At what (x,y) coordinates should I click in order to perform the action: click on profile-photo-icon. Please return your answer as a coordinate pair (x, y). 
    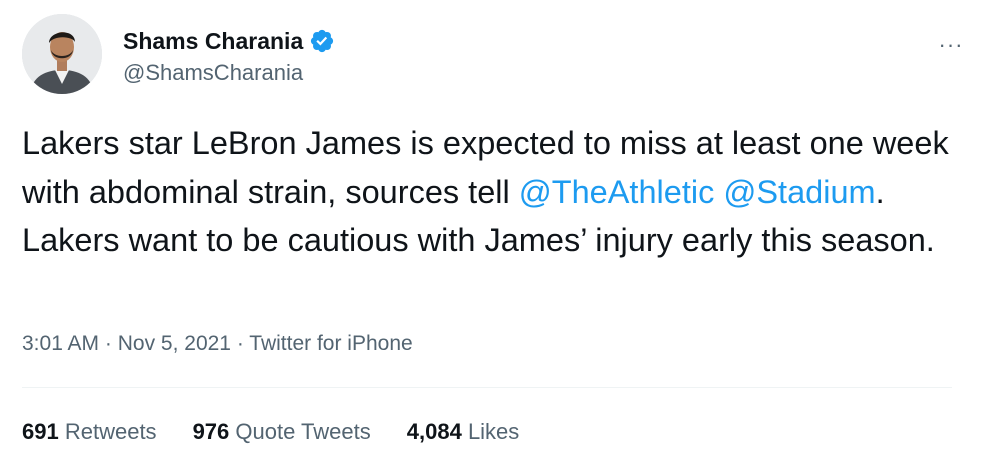
    Looking at the image, I should click on (62, 54).